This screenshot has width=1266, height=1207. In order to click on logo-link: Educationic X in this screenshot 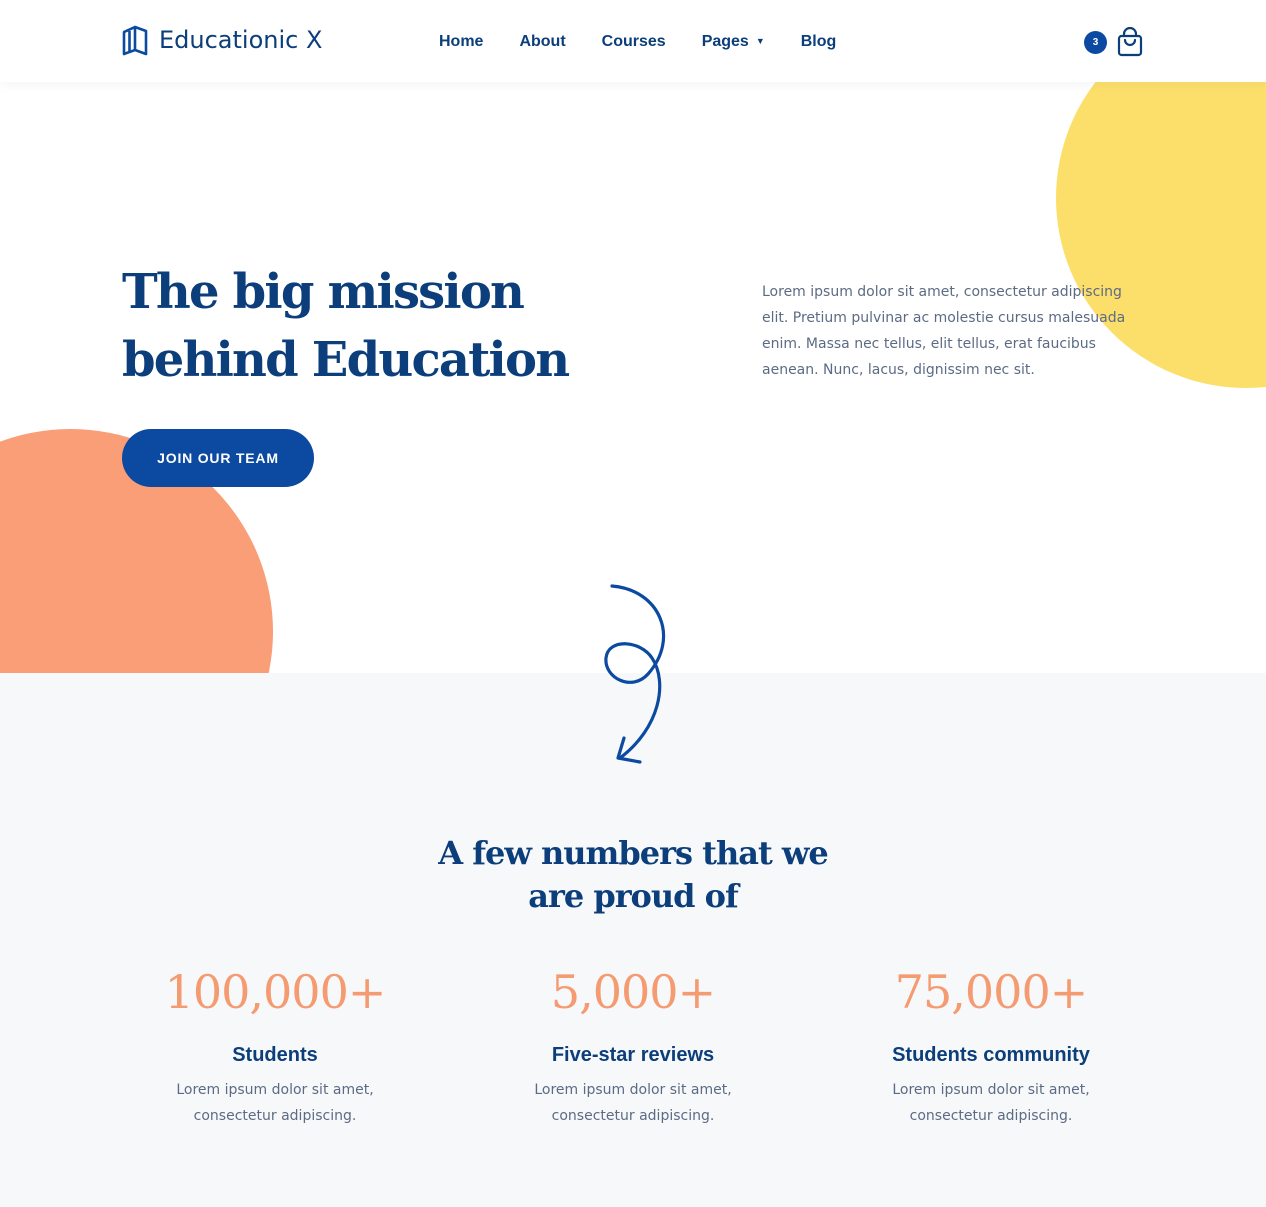, I will do `click(221, 40)`.